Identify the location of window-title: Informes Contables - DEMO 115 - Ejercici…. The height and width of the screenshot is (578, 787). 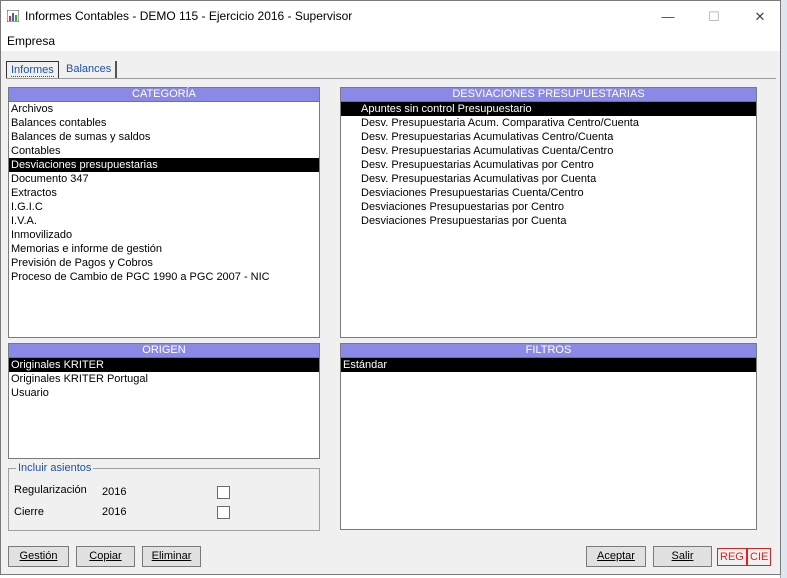
(189, 16).